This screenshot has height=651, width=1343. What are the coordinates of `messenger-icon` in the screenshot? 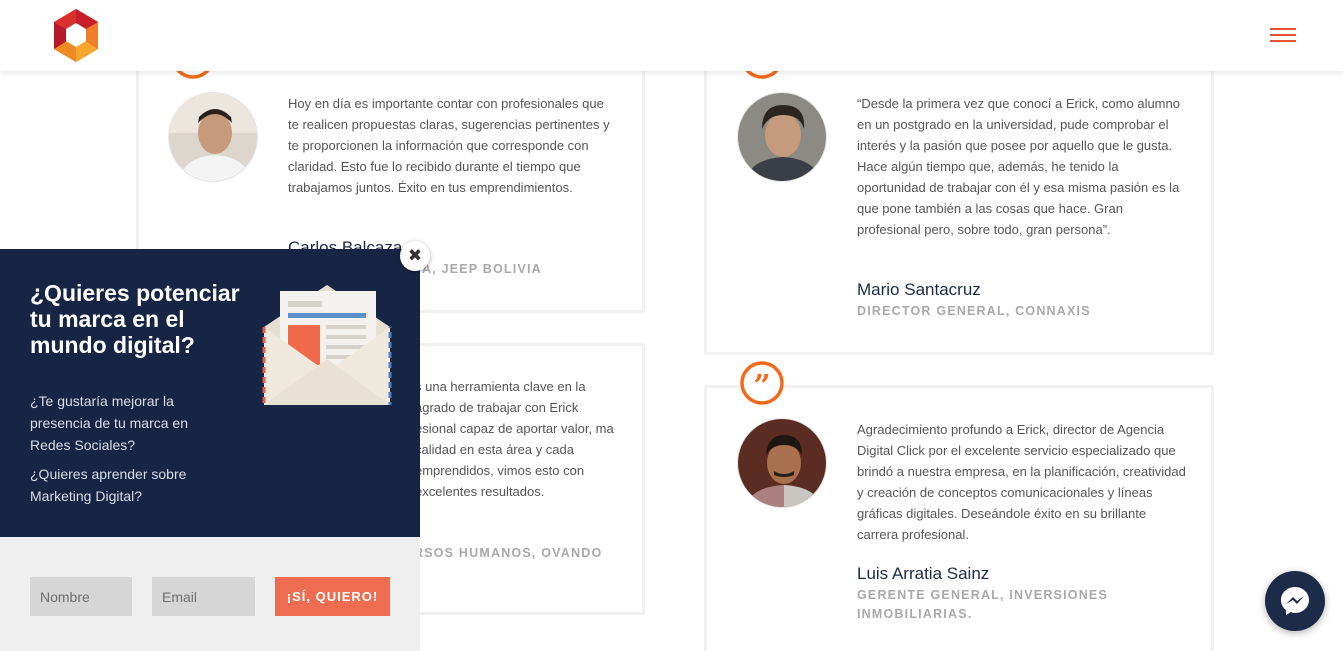 It's located at (1295, 601).